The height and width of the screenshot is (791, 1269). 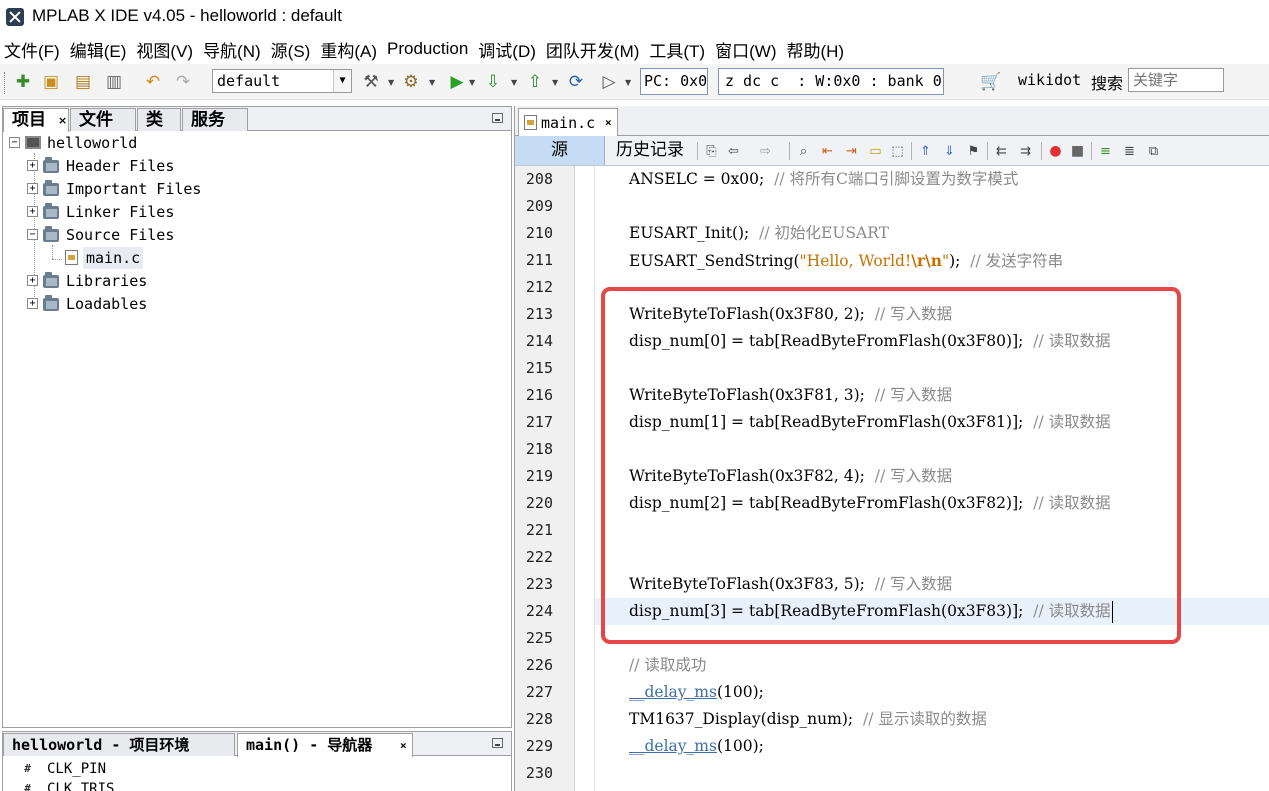 I want to click on code-line: WriteByteToFlash(0x3F82, 4); // 写入数据, so click(x=790, y=476).